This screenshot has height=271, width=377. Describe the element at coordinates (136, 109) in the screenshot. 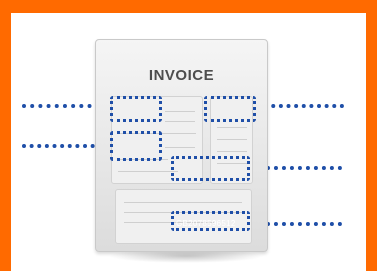

I see `highlight-box-sender` at that location.